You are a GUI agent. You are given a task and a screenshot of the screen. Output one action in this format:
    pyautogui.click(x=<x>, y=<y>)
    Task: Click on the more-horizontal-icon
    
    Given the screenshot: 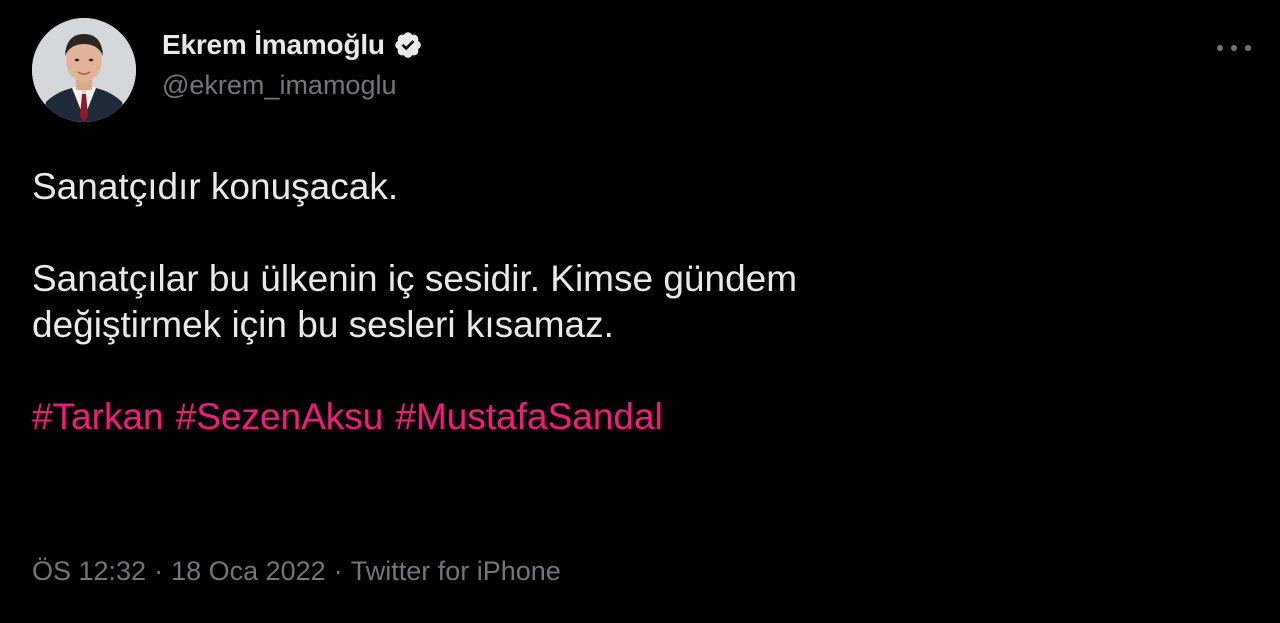 What is the action you would take?
    pyautogui.click(x=1234, y=48)
    